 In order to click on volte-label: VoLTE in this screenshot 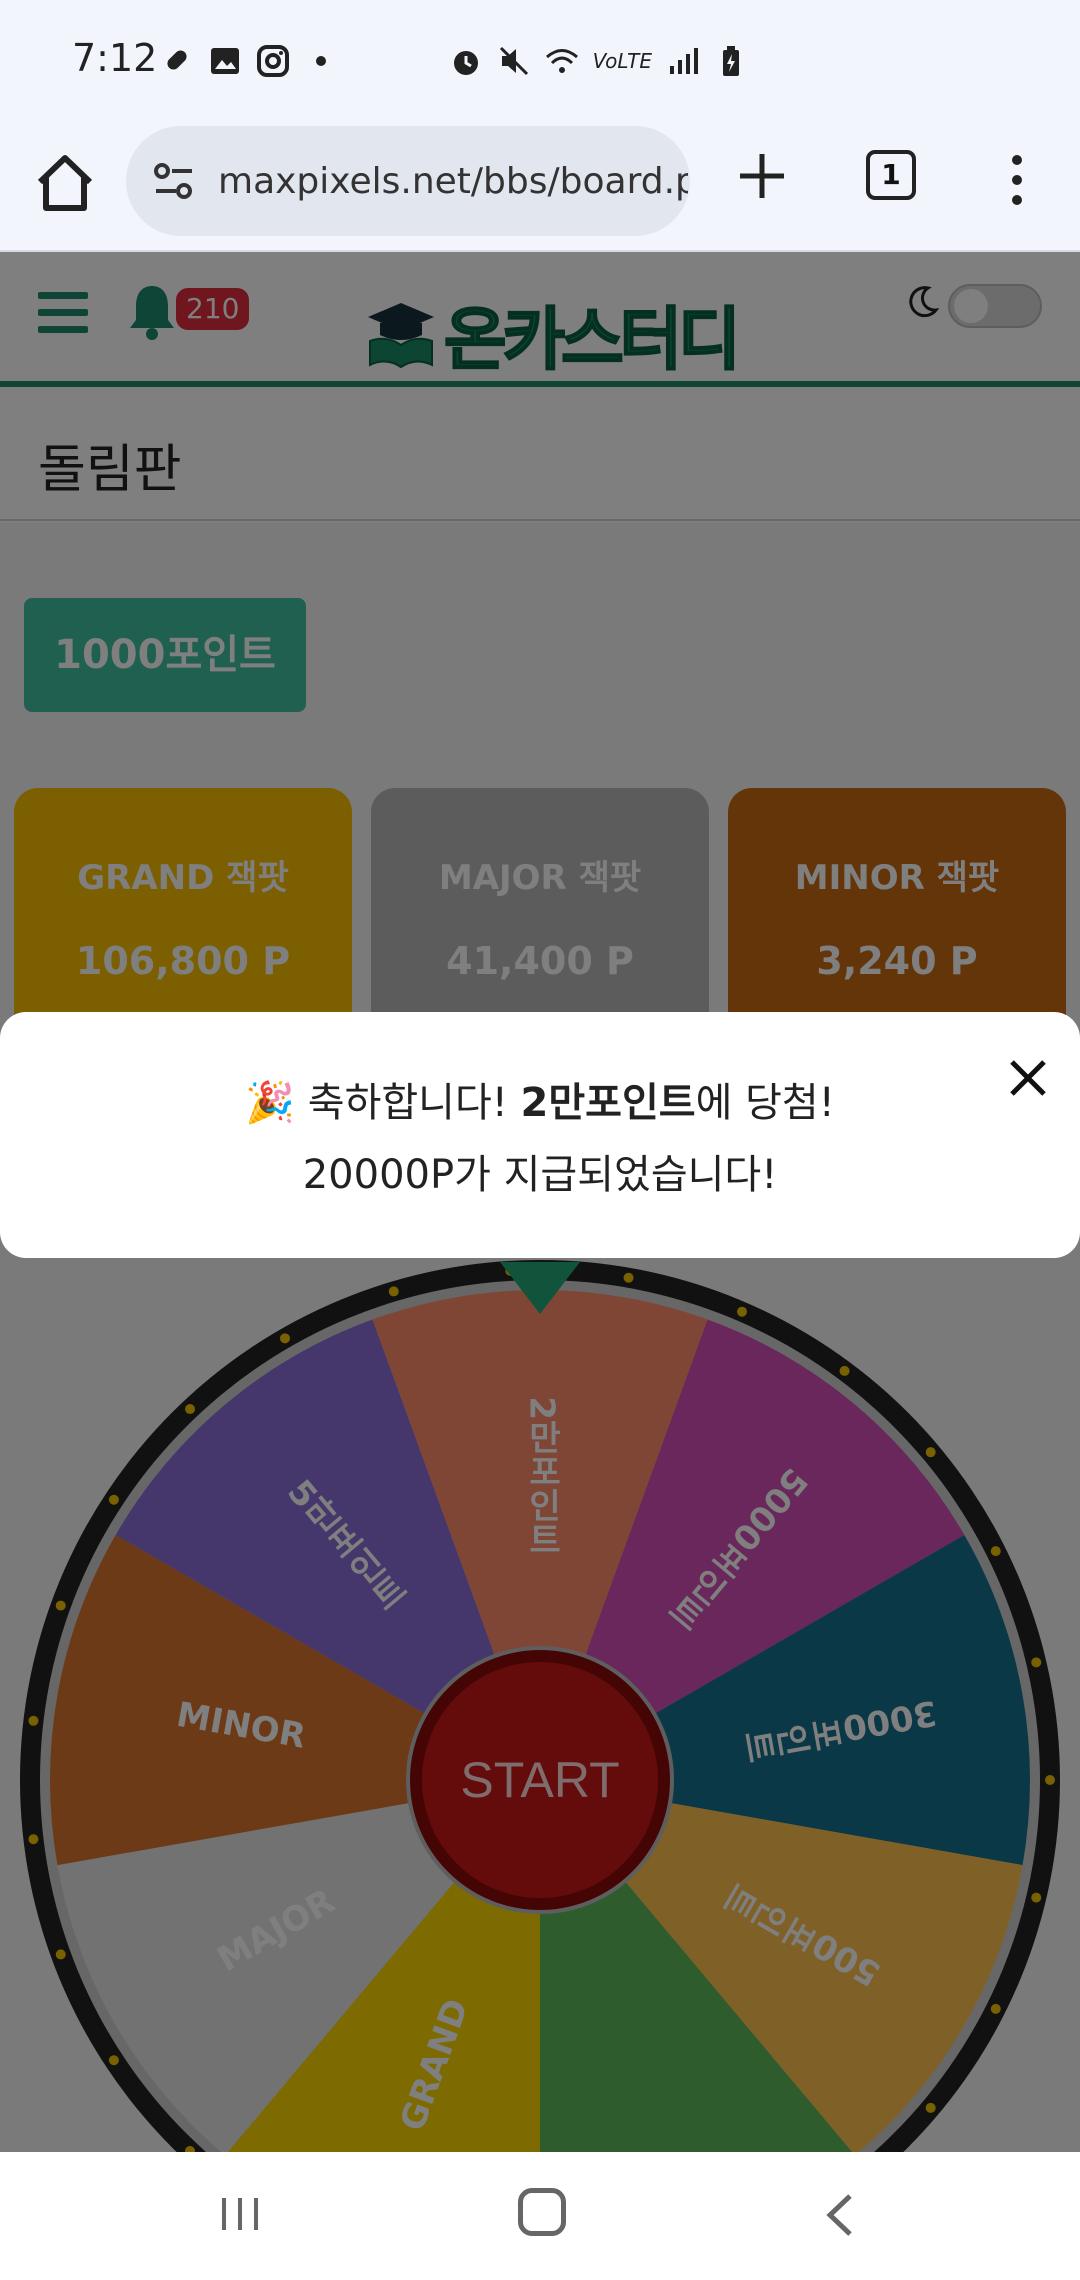, I will do `click(622, 61)`.